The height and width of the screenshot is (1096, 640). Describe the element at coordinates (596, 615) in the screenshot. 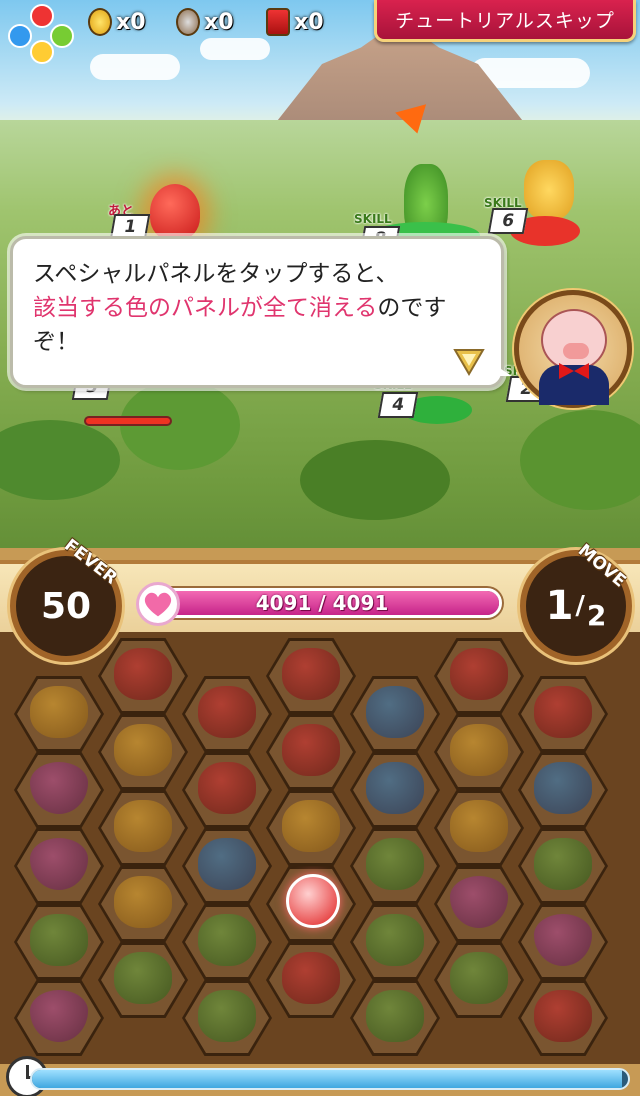

I see `move-total: 2` at that location.